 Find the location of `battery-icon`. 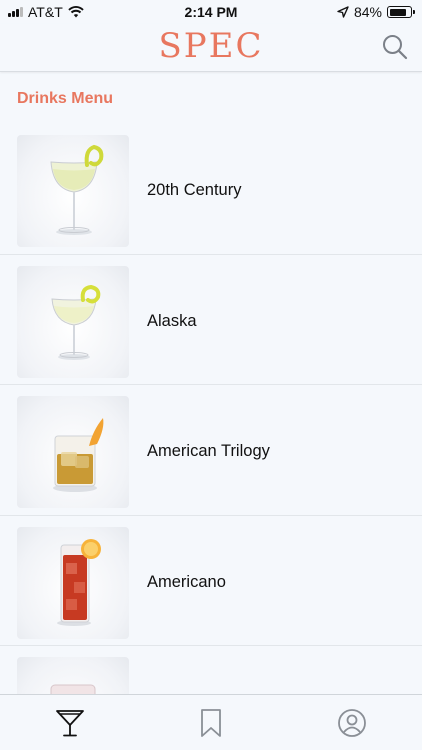

battery-icon is located at coordinates (401, 12).